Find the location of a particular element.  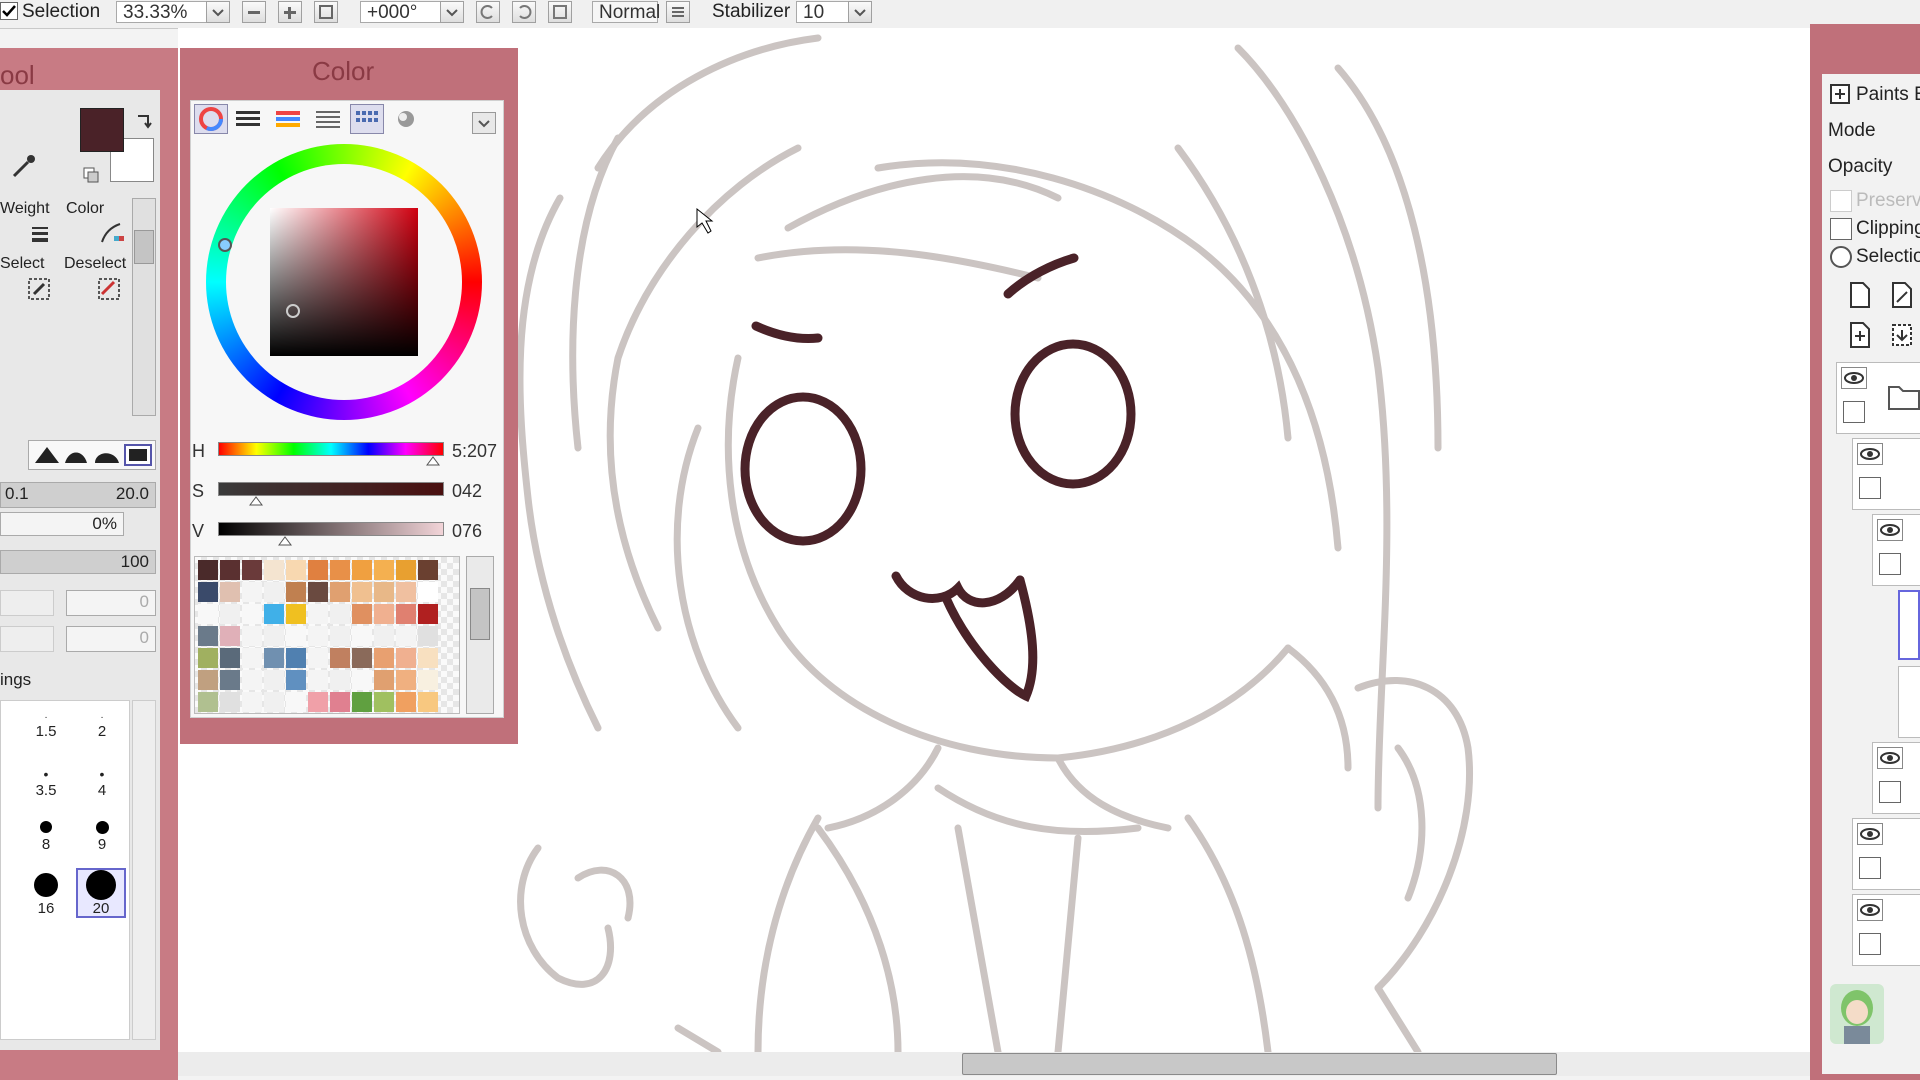

color-panel-menu-button is located at coordinates (484, 123).